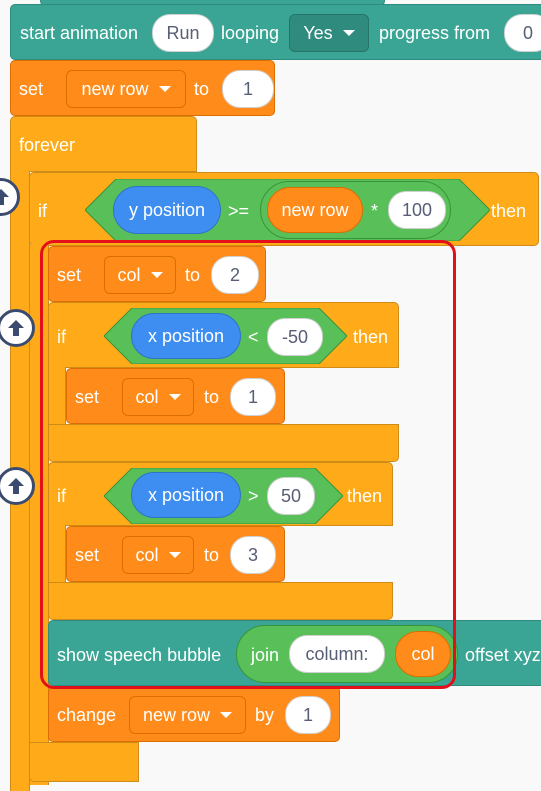  Describe the element at coordinates (250, 33) in the screenshot. I see `looping-label: looping` at that location.